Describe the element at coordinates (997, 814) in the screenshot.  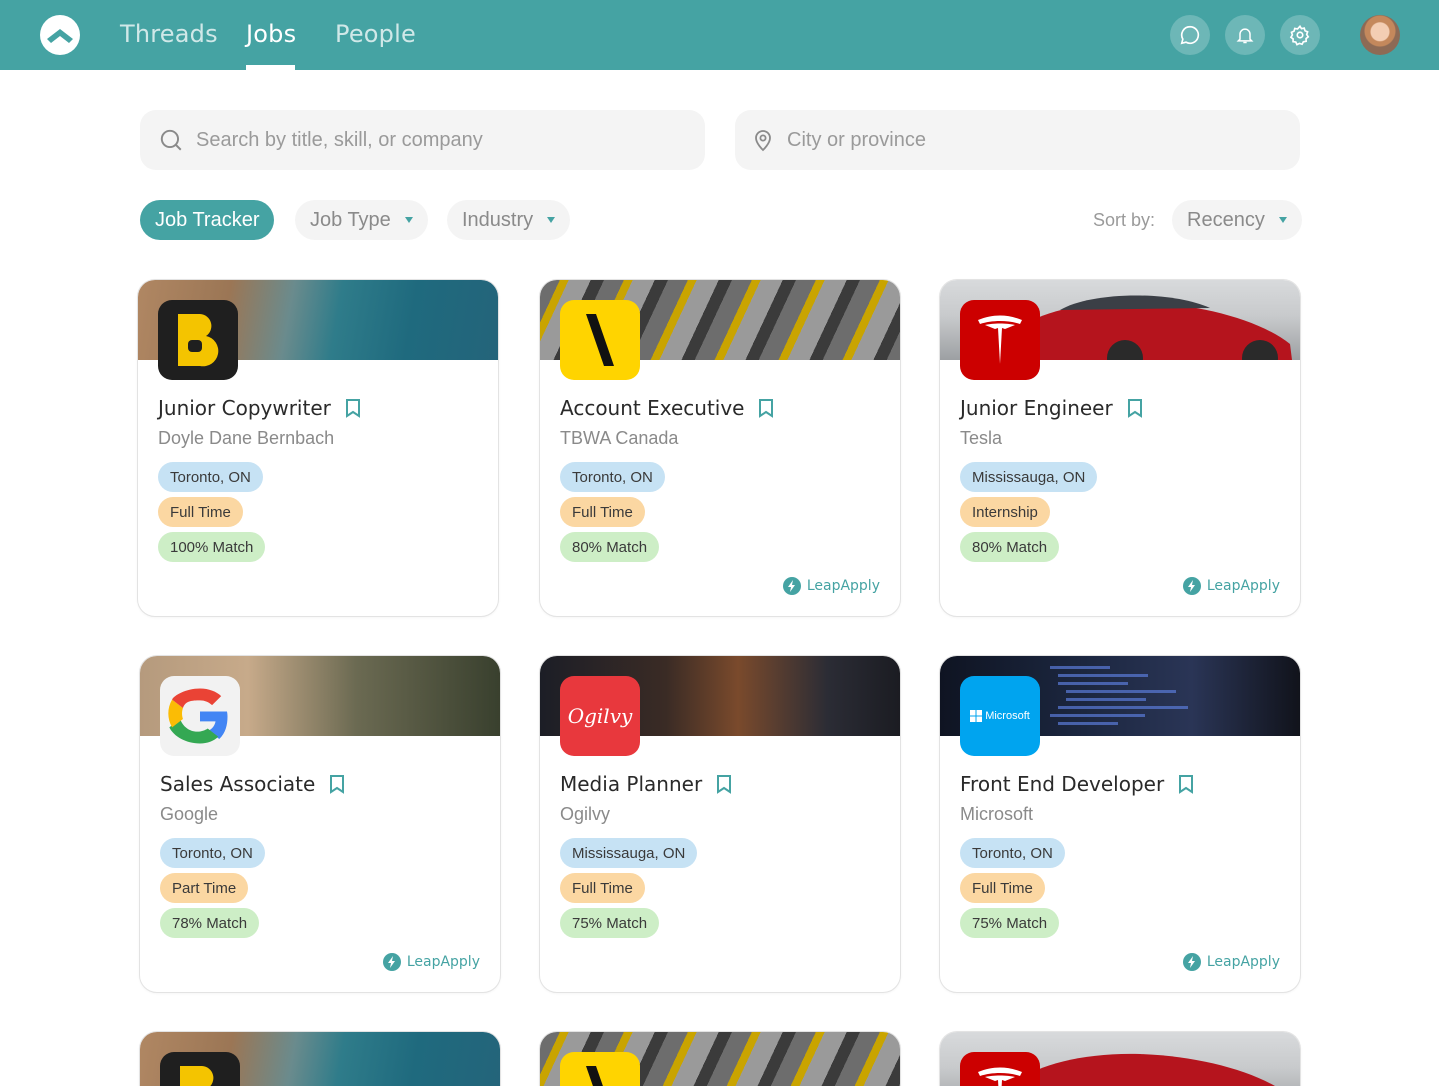
I see `company-name: Microsoft` at that location.